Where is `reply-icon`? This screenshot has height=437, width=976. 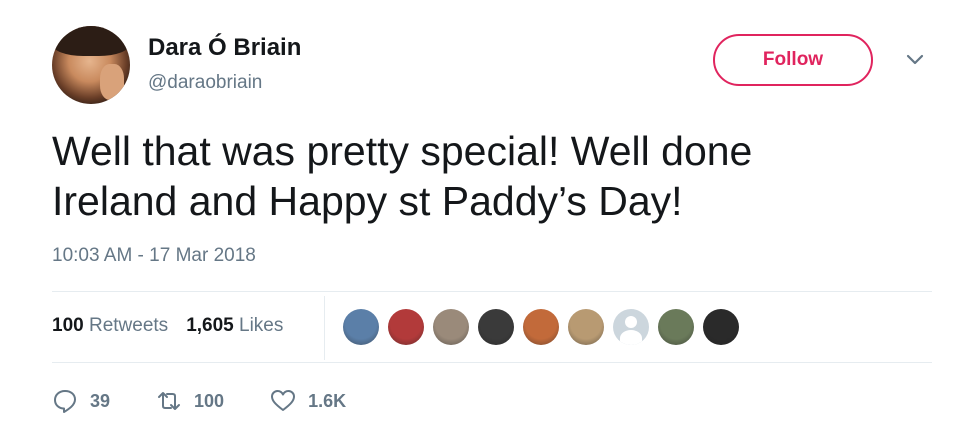 reply-icon is located at coordinates (65, 401).